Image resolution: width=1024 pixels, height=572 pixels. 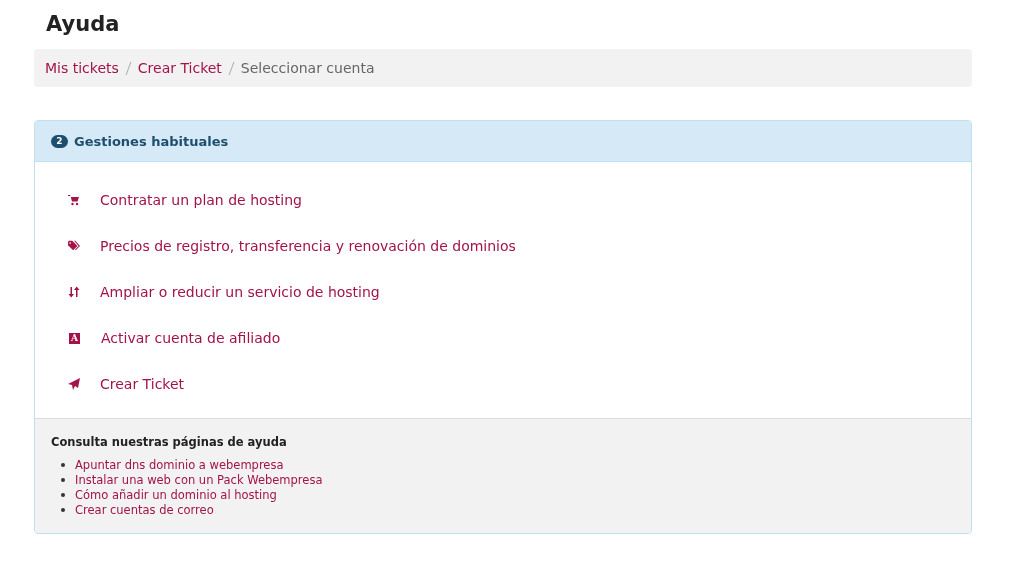 What do you see at coordinates (82, 68) in the screenshot?
I see `breadcrumb-link: Mis tickets` at bounding box center [82, 68].